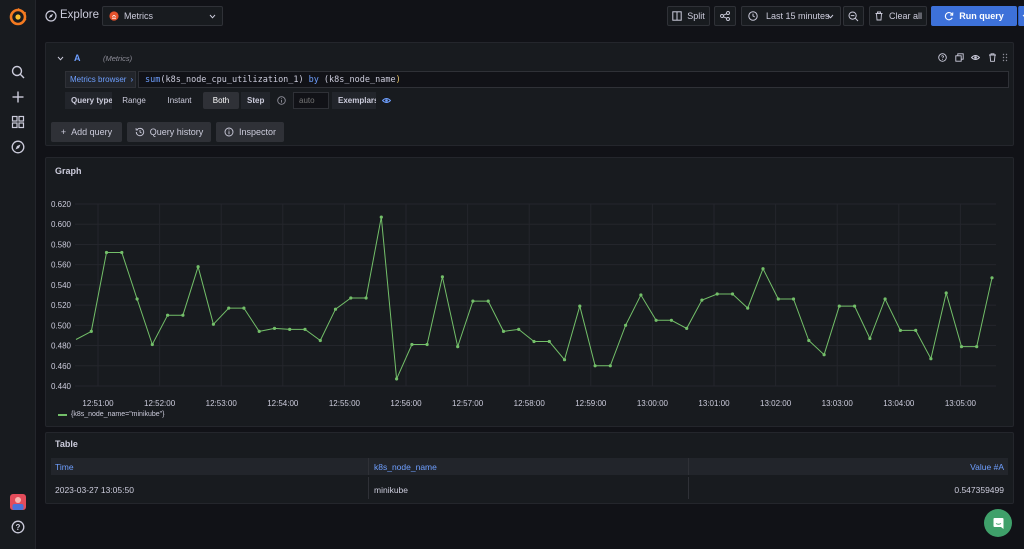 The width and height of the screenshot is (1024, 549). Describe the element at coordinates (162, 16) in the screenshot. I see `datasource-picker: Metrics` at that location.